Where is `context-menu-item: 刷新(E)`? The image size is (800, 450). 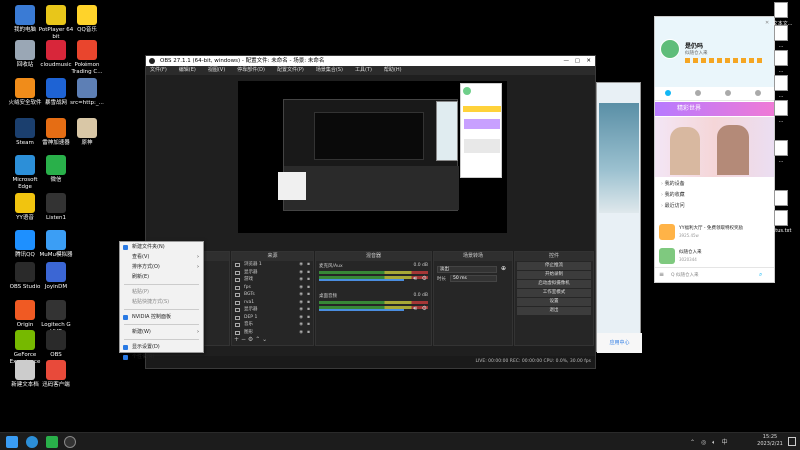
context-menu-item: 刷新(E) is located at coordinates (161, 277).